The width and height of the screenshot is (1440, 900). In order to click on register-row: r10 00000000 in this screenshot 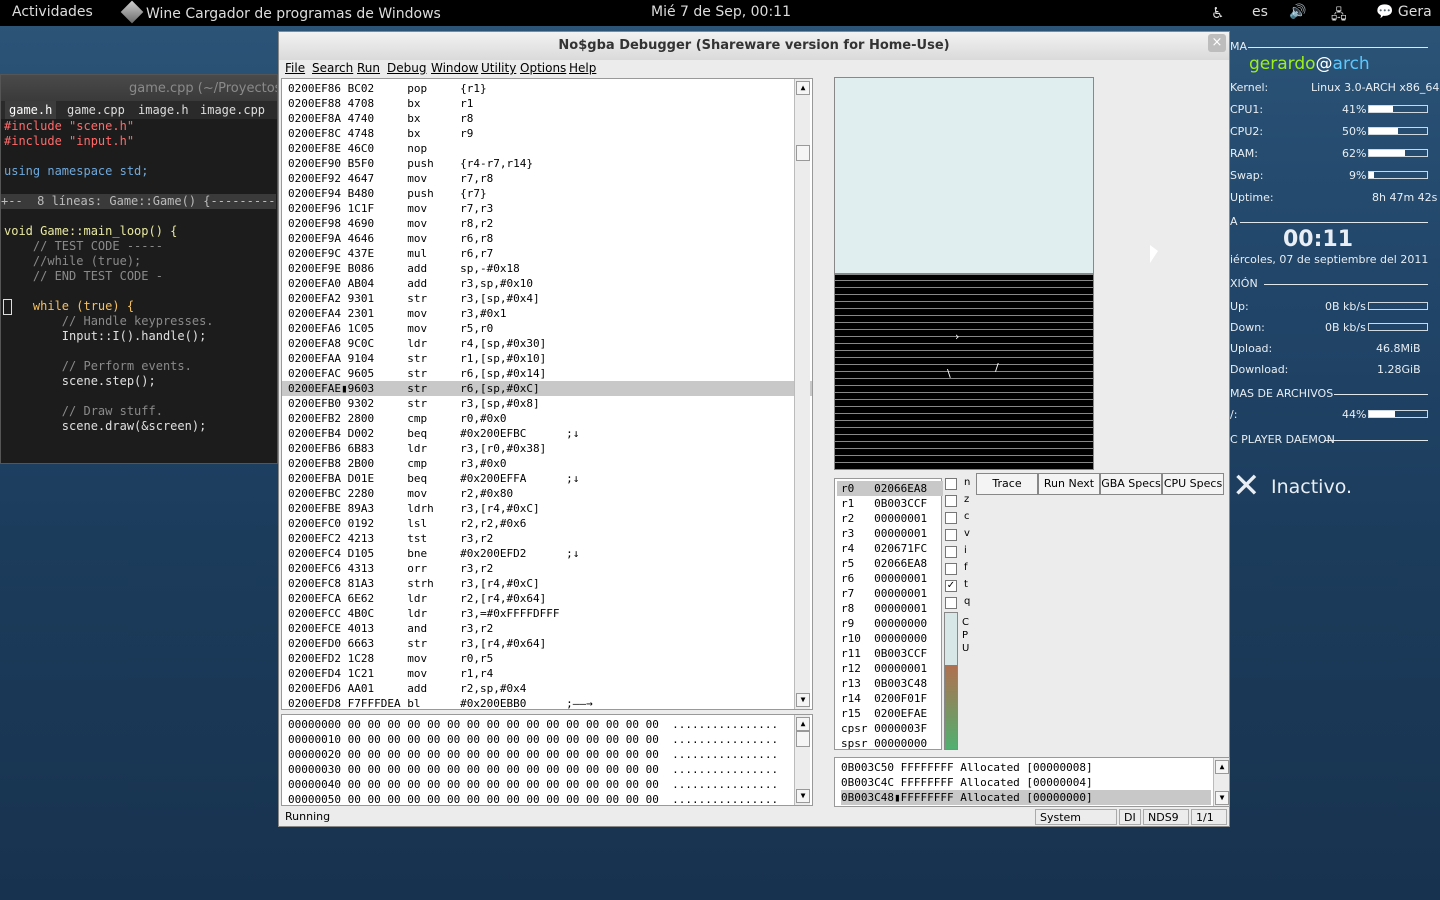, I will do `click(890, 638)`.